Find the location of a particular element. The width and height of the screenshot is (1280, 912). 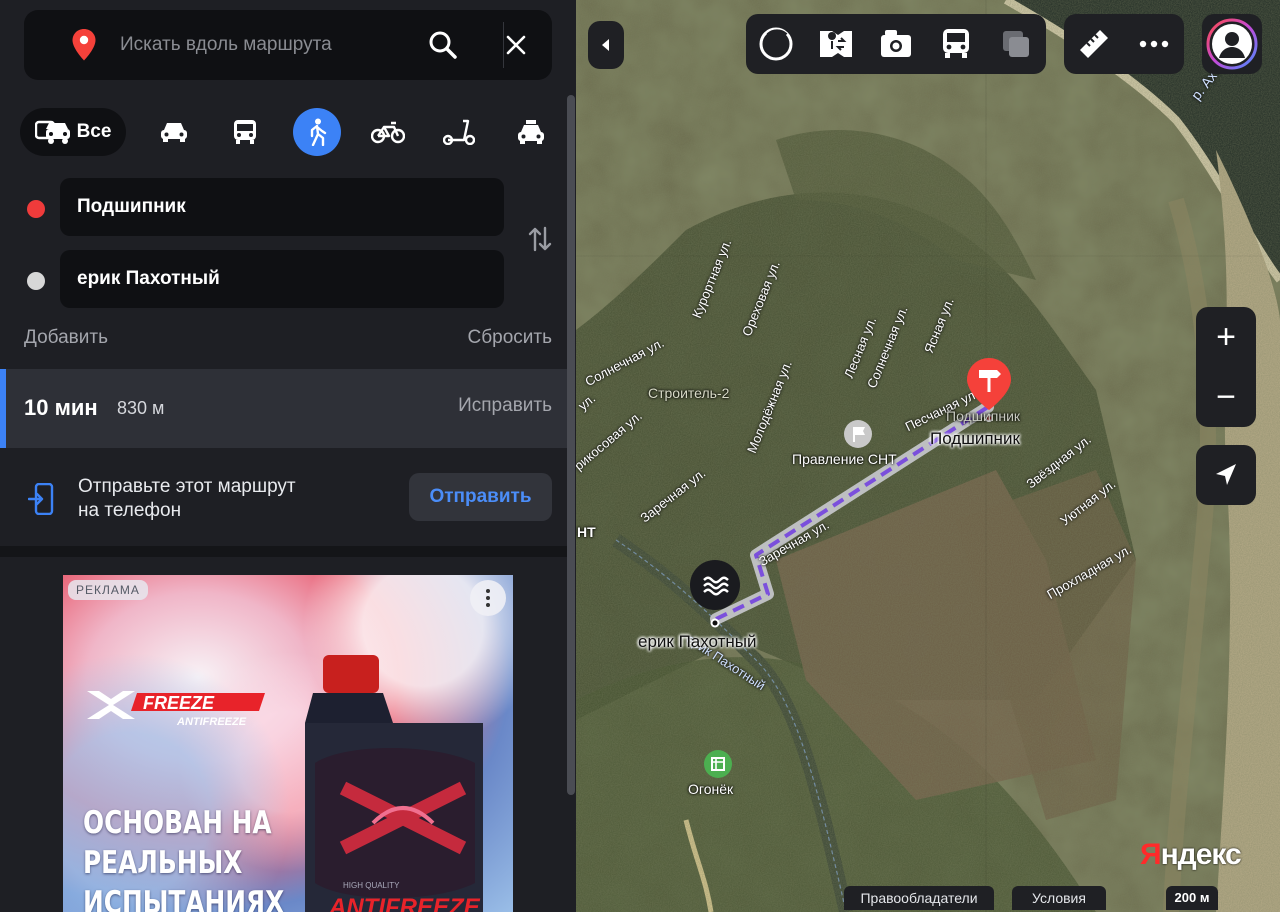

scooter-icon is located at coordinates (459, 132).